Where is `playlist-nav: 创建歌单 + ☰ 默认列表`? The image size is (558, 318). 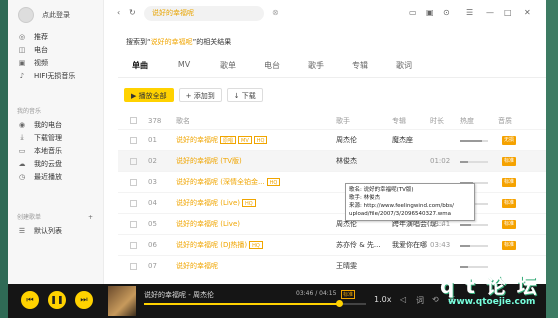
playlist-nav: 创建歌单 + ☰ 默认列表 is located at coordinates (56, 224).